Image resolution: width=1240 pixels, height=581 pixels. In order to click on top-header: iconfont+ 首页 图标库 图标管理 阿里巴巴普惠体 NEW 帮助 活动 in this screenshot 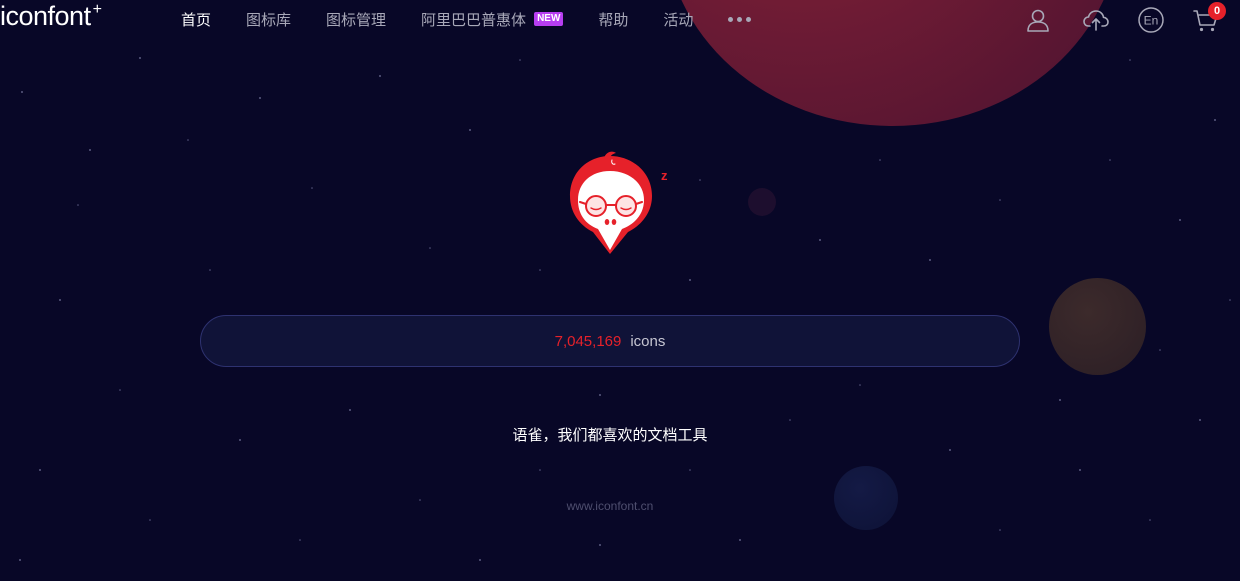, I will do `click(620, 20)`.